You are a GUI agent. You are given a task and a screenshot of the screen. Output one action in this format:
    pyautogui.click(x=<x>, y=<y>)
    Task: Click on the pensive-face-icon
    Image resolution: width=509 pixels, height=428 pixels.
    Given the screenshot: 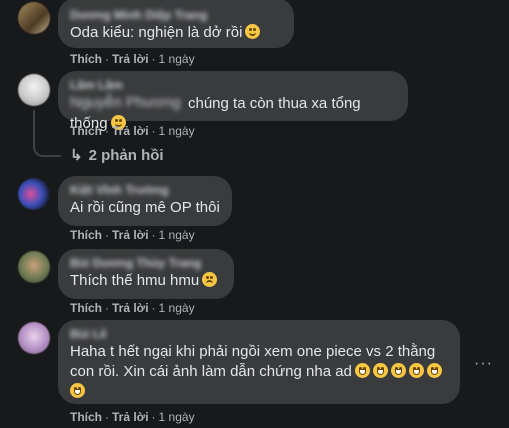 What is the action you would take?
    pyautogui.click(x=210, y=279)
    